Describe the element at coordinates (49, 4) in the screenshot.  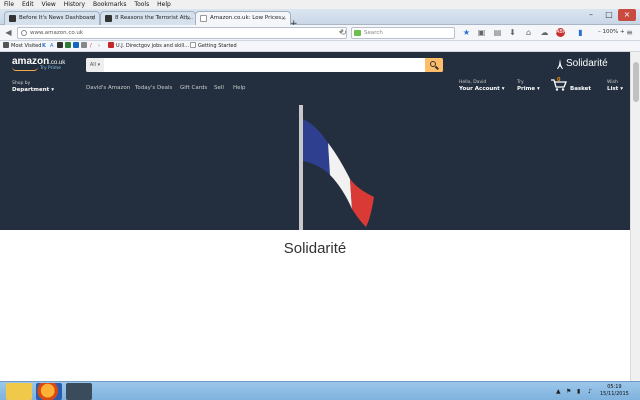
I see `menu-view: View` at that location.